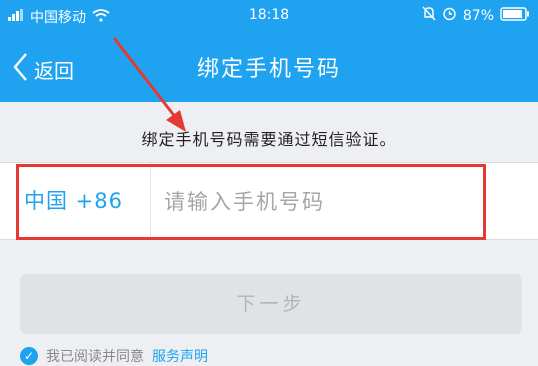 This screenshot has height=366, width=538. I want to click on country-code-selector: 中国 +86, so click(73, 201).